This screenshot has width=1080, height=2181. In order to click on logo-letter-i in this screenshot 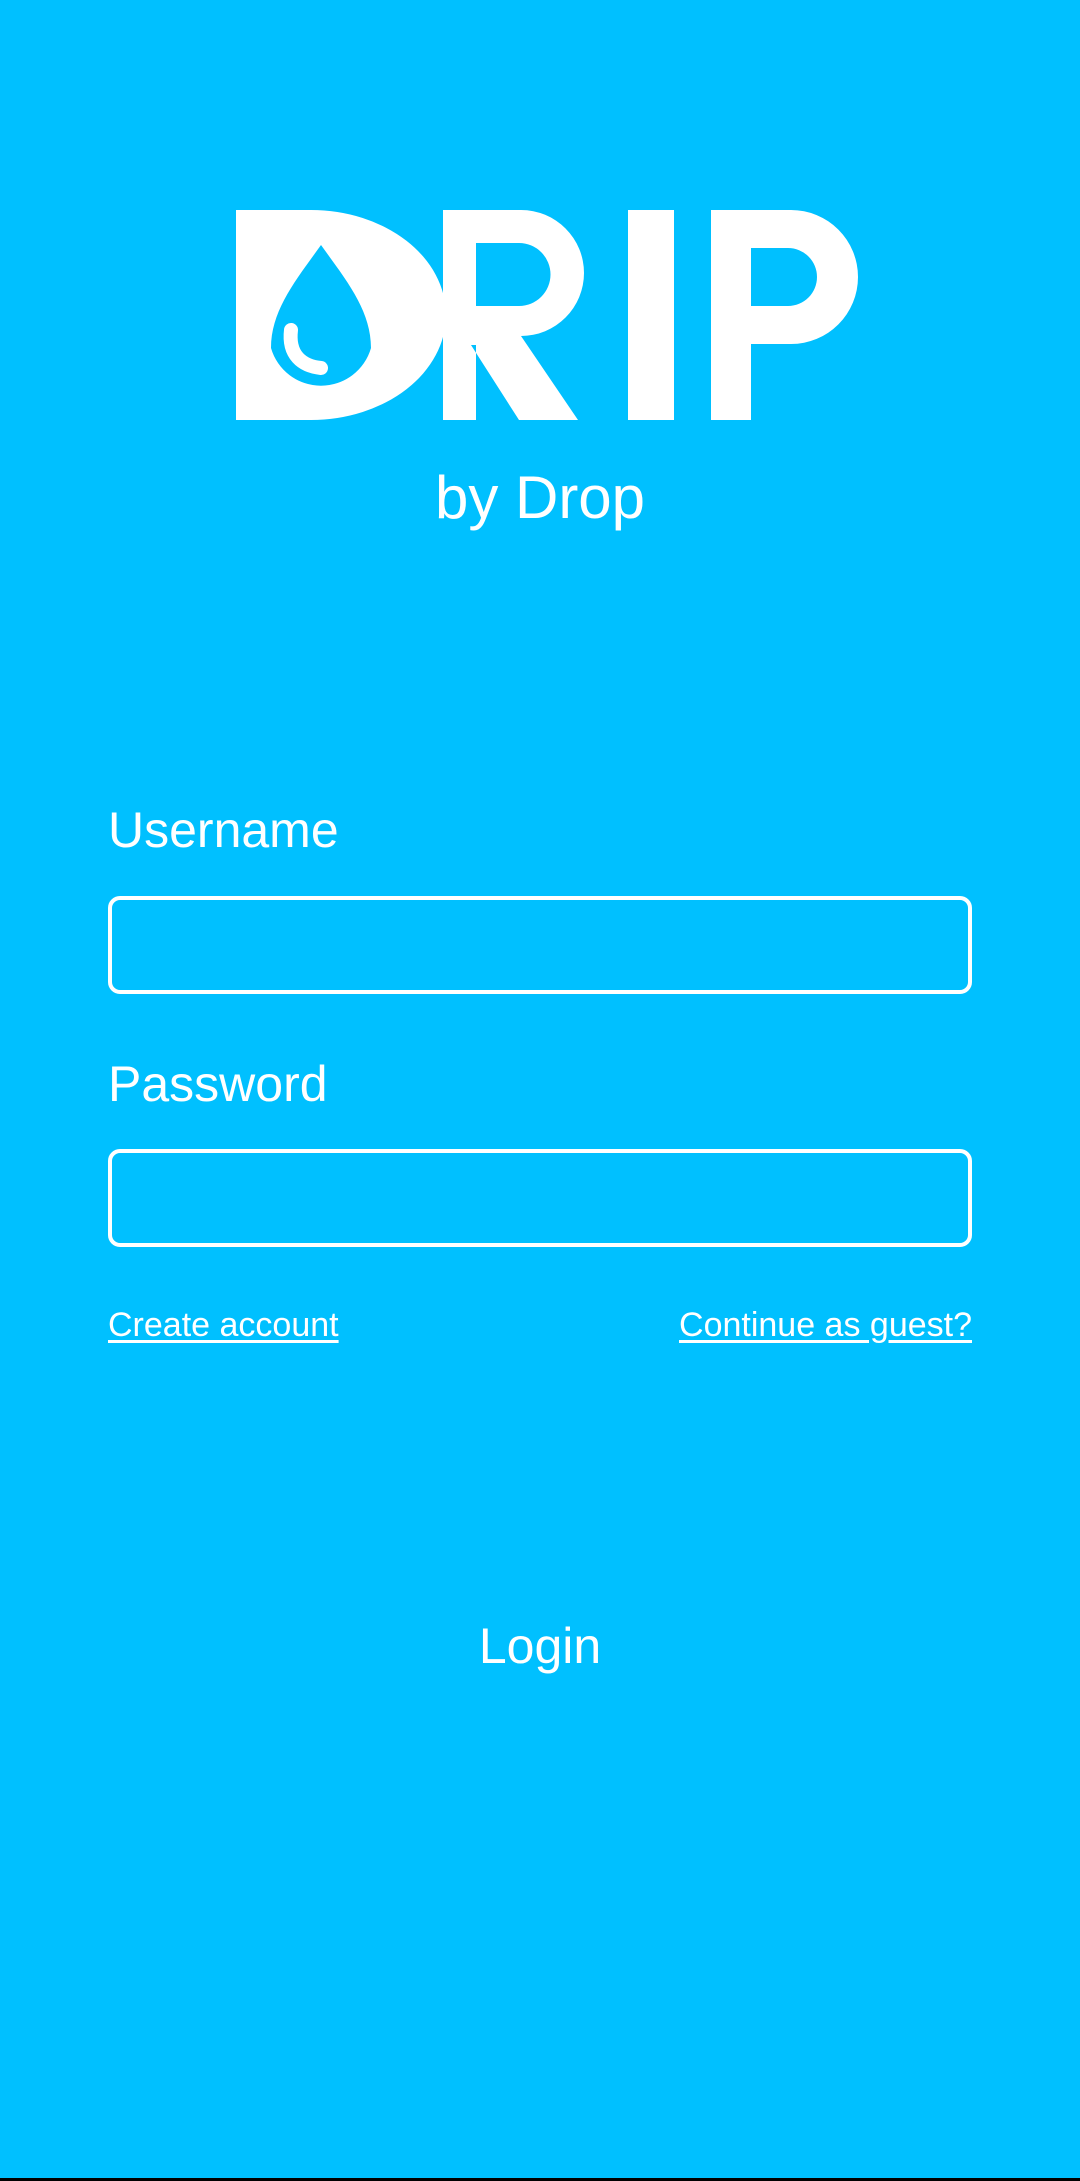, I will do `click(651, 315)`.